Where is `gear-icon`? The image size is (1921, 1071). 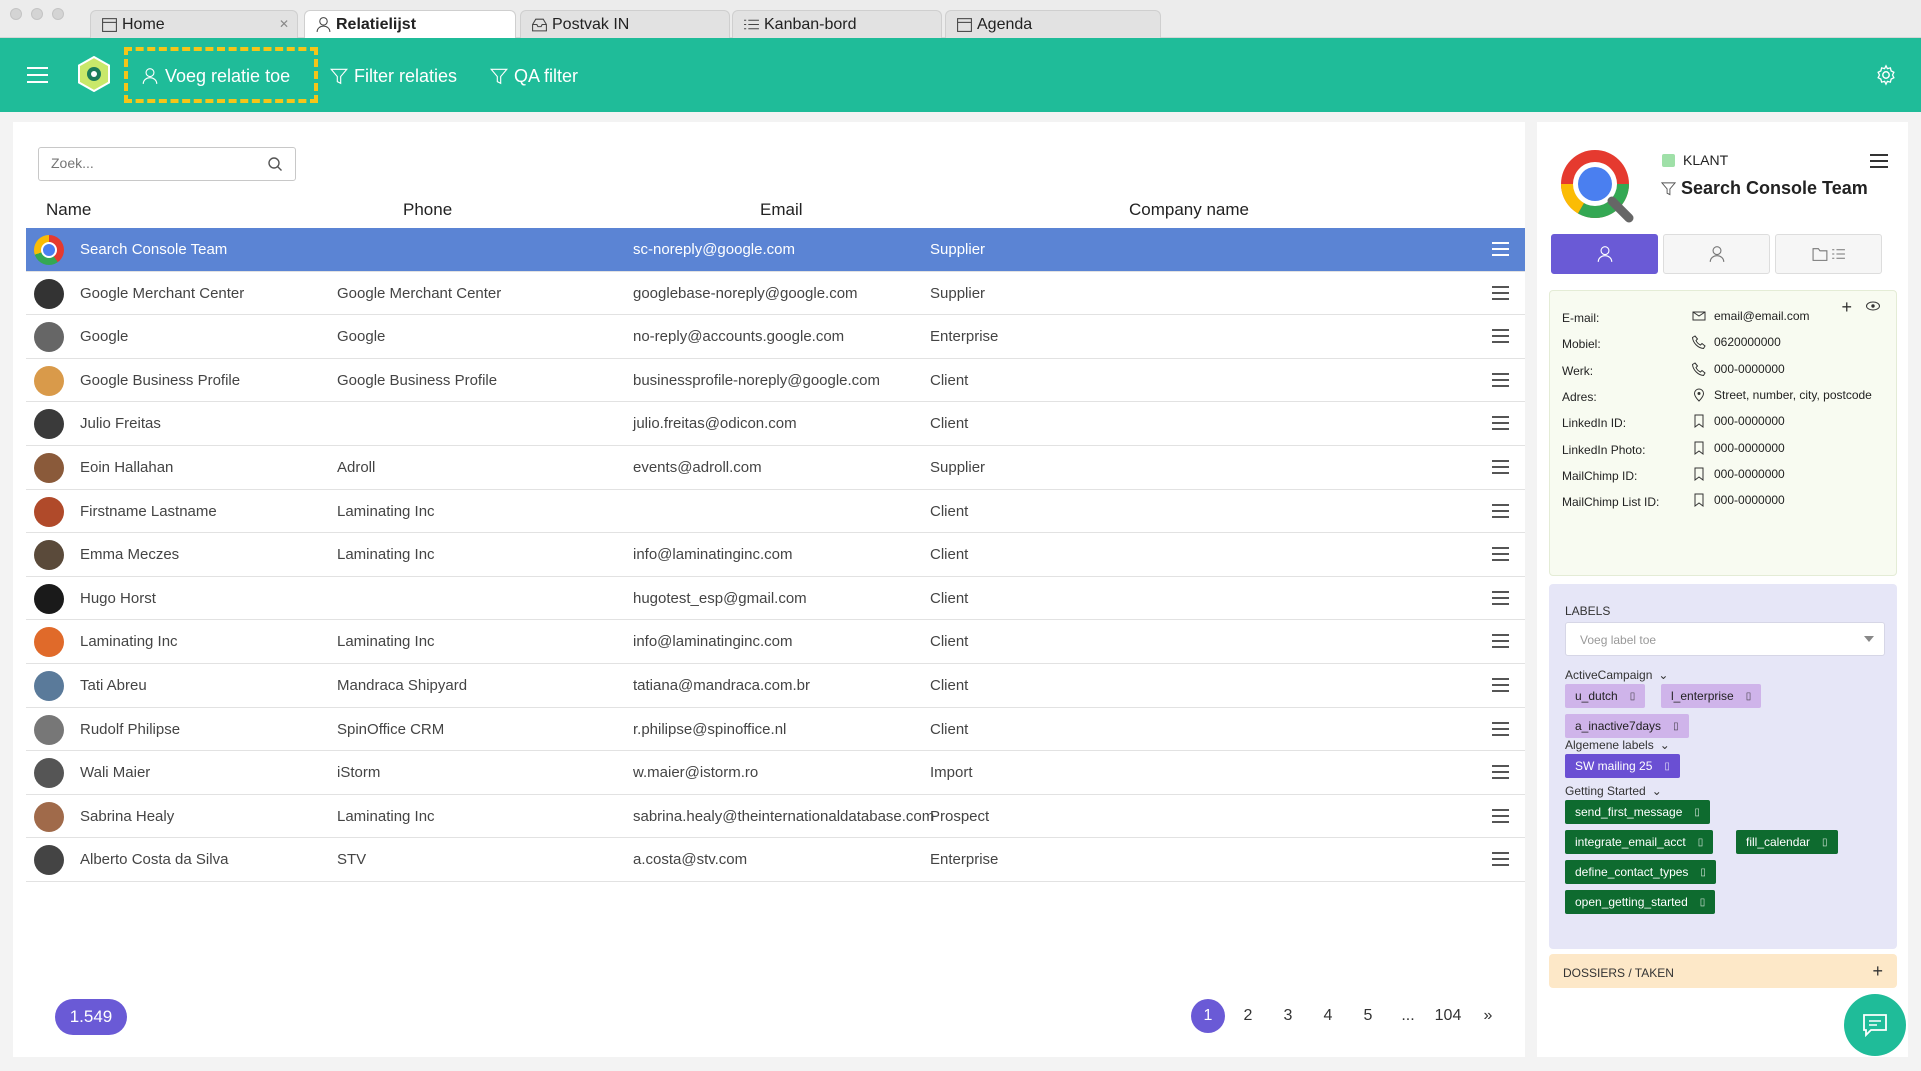
gear-icon is located at coordinates (1886, 75).